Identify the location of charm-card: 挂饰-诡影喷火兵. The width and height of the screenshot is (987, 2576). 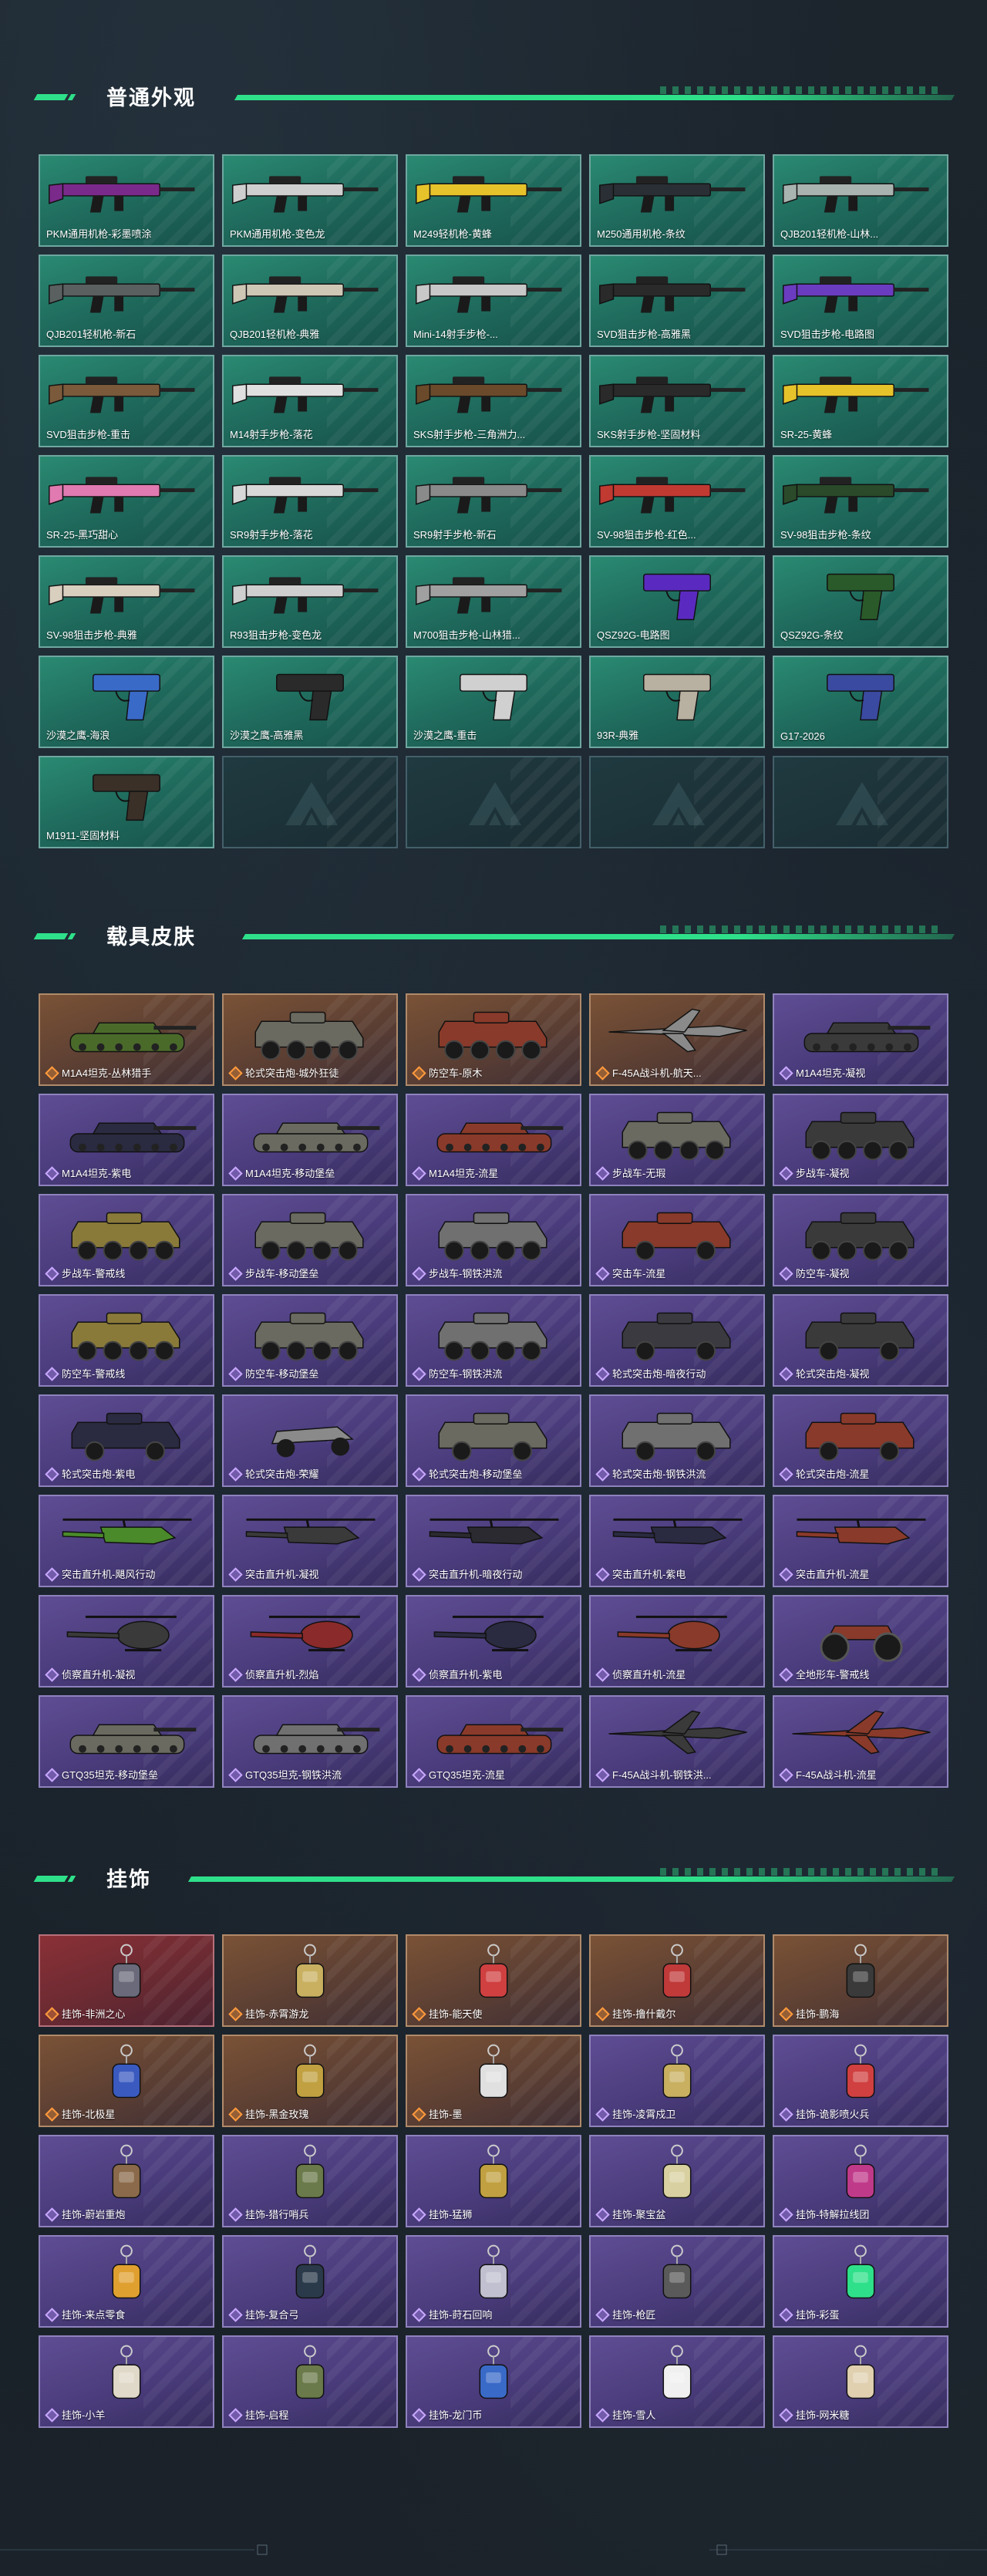
(860, 2081).